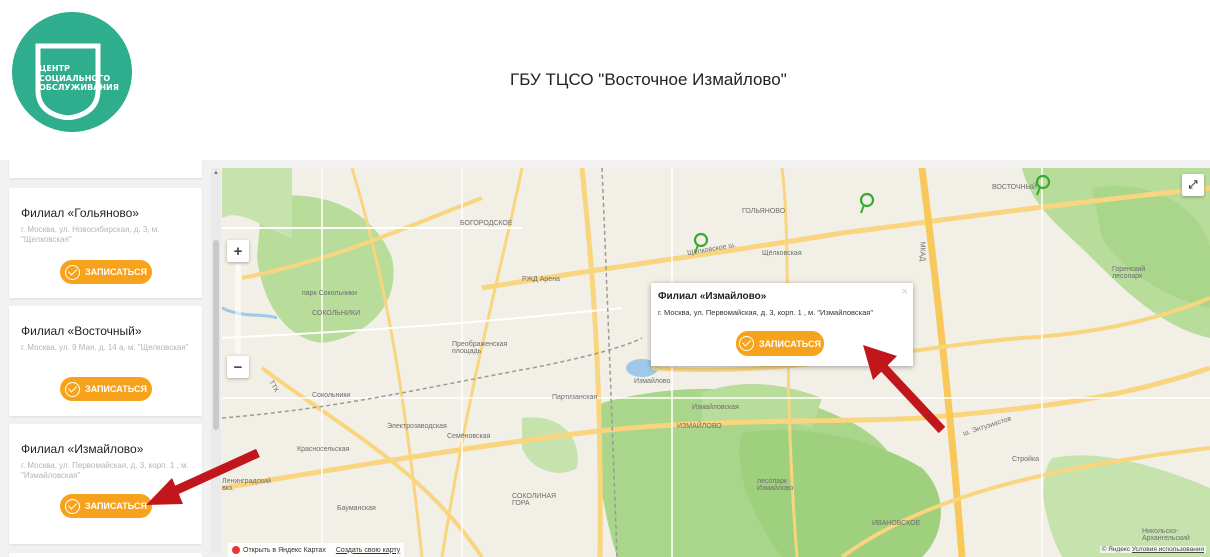 Image resolution: width=1210 pixels, height=557 pixels. I want to click on logo-line: ЦЕНТР, so click(54, 68).